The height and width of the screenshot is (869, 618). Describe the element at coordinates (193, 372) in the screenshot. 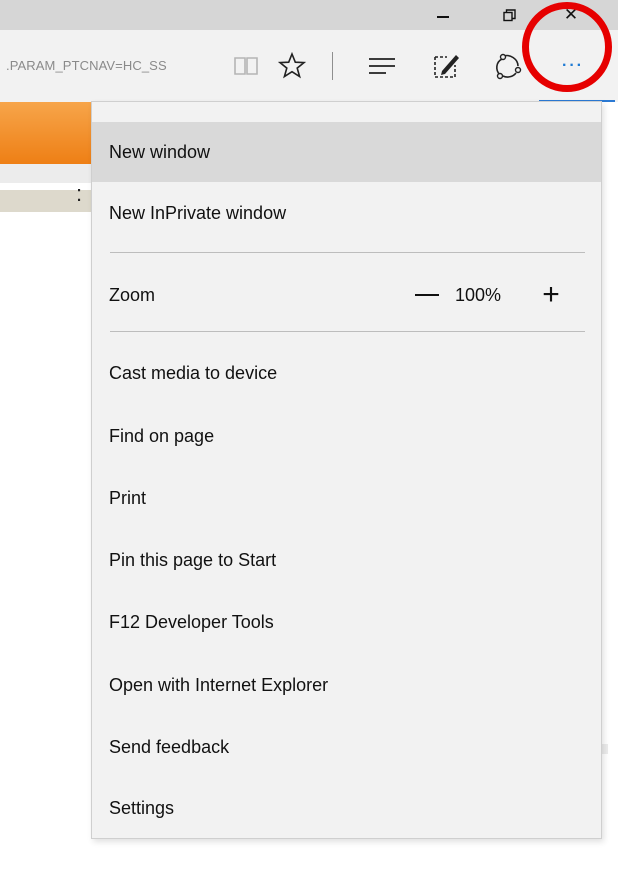

I see `menu-item-label: Cast media to device` at that location.